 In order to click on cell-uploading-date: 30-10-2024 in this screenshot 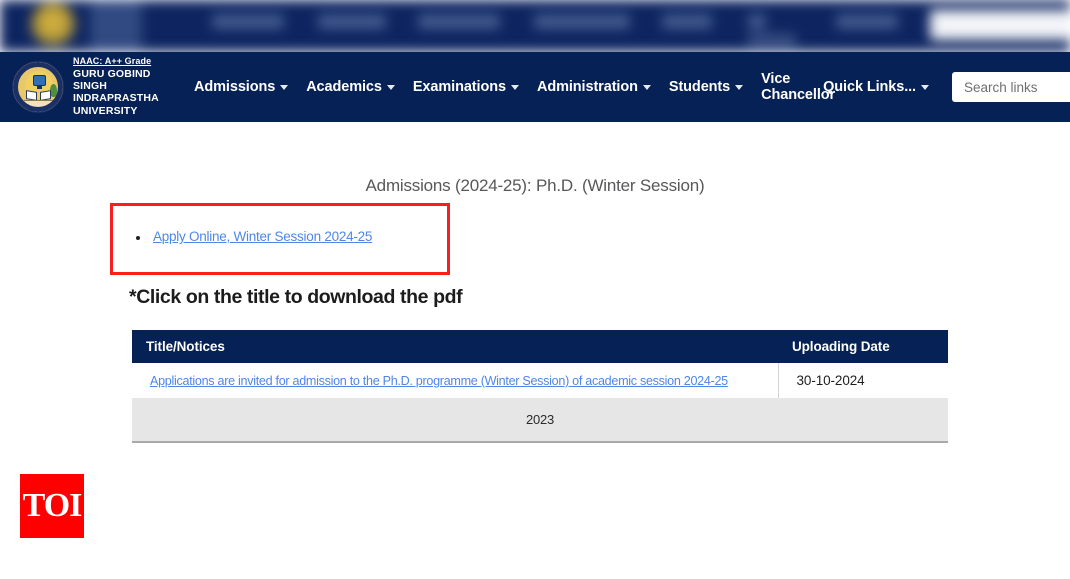, I will do `click(863, 380)`.